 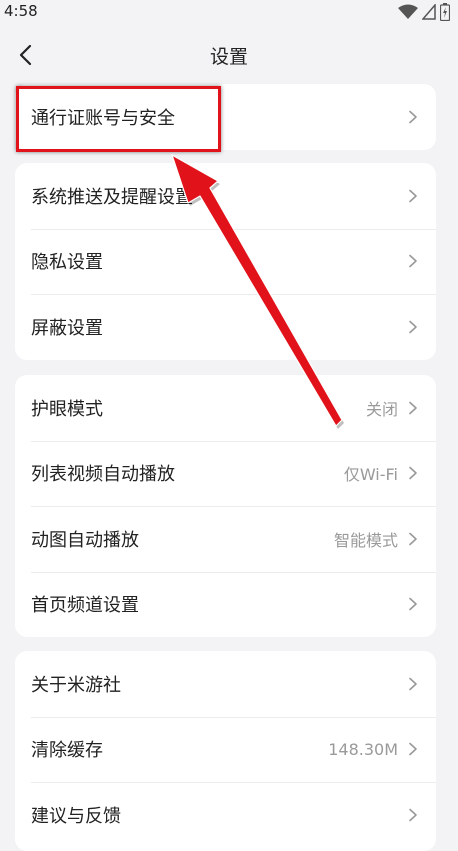 I want to click on settings-item-block: 屏蔽设置, so click(x=225, y=327).